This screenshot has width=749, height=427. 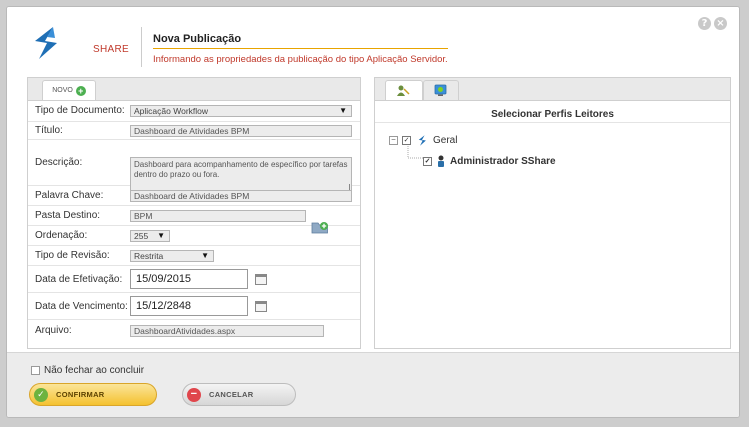 I want to click on brand-name: SHARE, so click(x=111, y=49).